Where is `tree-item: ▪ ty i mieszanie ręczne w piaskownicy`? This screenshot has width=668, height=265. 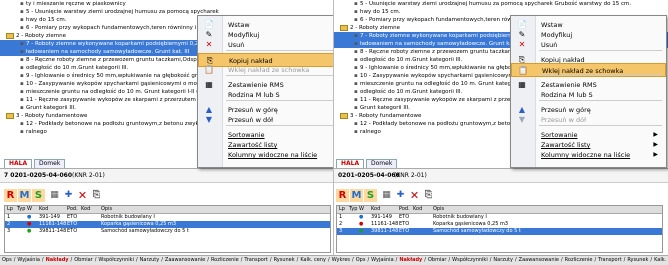
tree-item: ▪ ty i mieszanie ręczne w piaskownicy is located at coordinates (167, 4).